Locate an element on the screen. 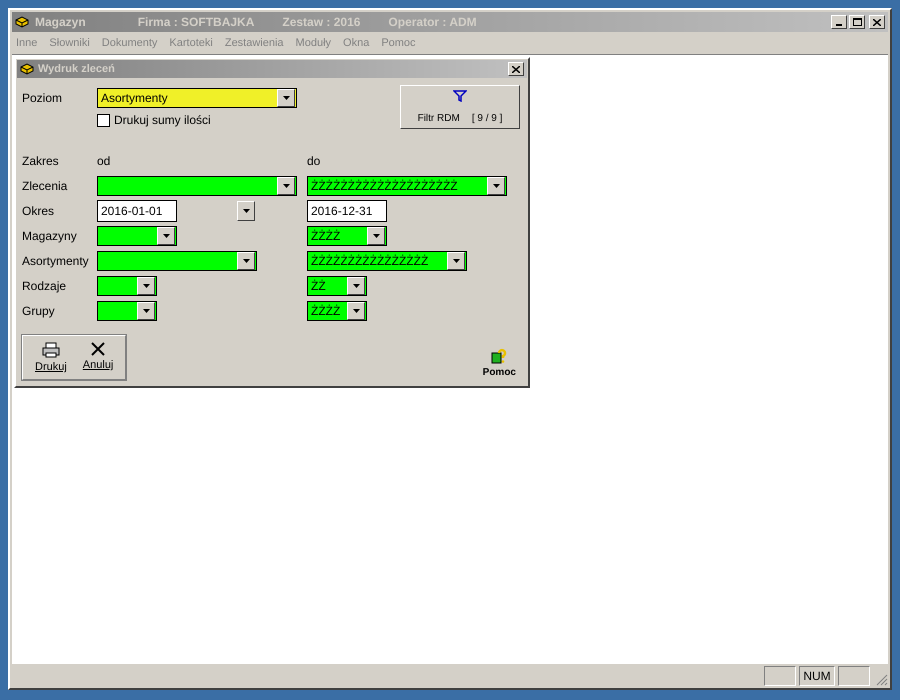 The height and width of the screenshot is (700, 900). window-title: Magazyn is located at coordinates (60, 22).